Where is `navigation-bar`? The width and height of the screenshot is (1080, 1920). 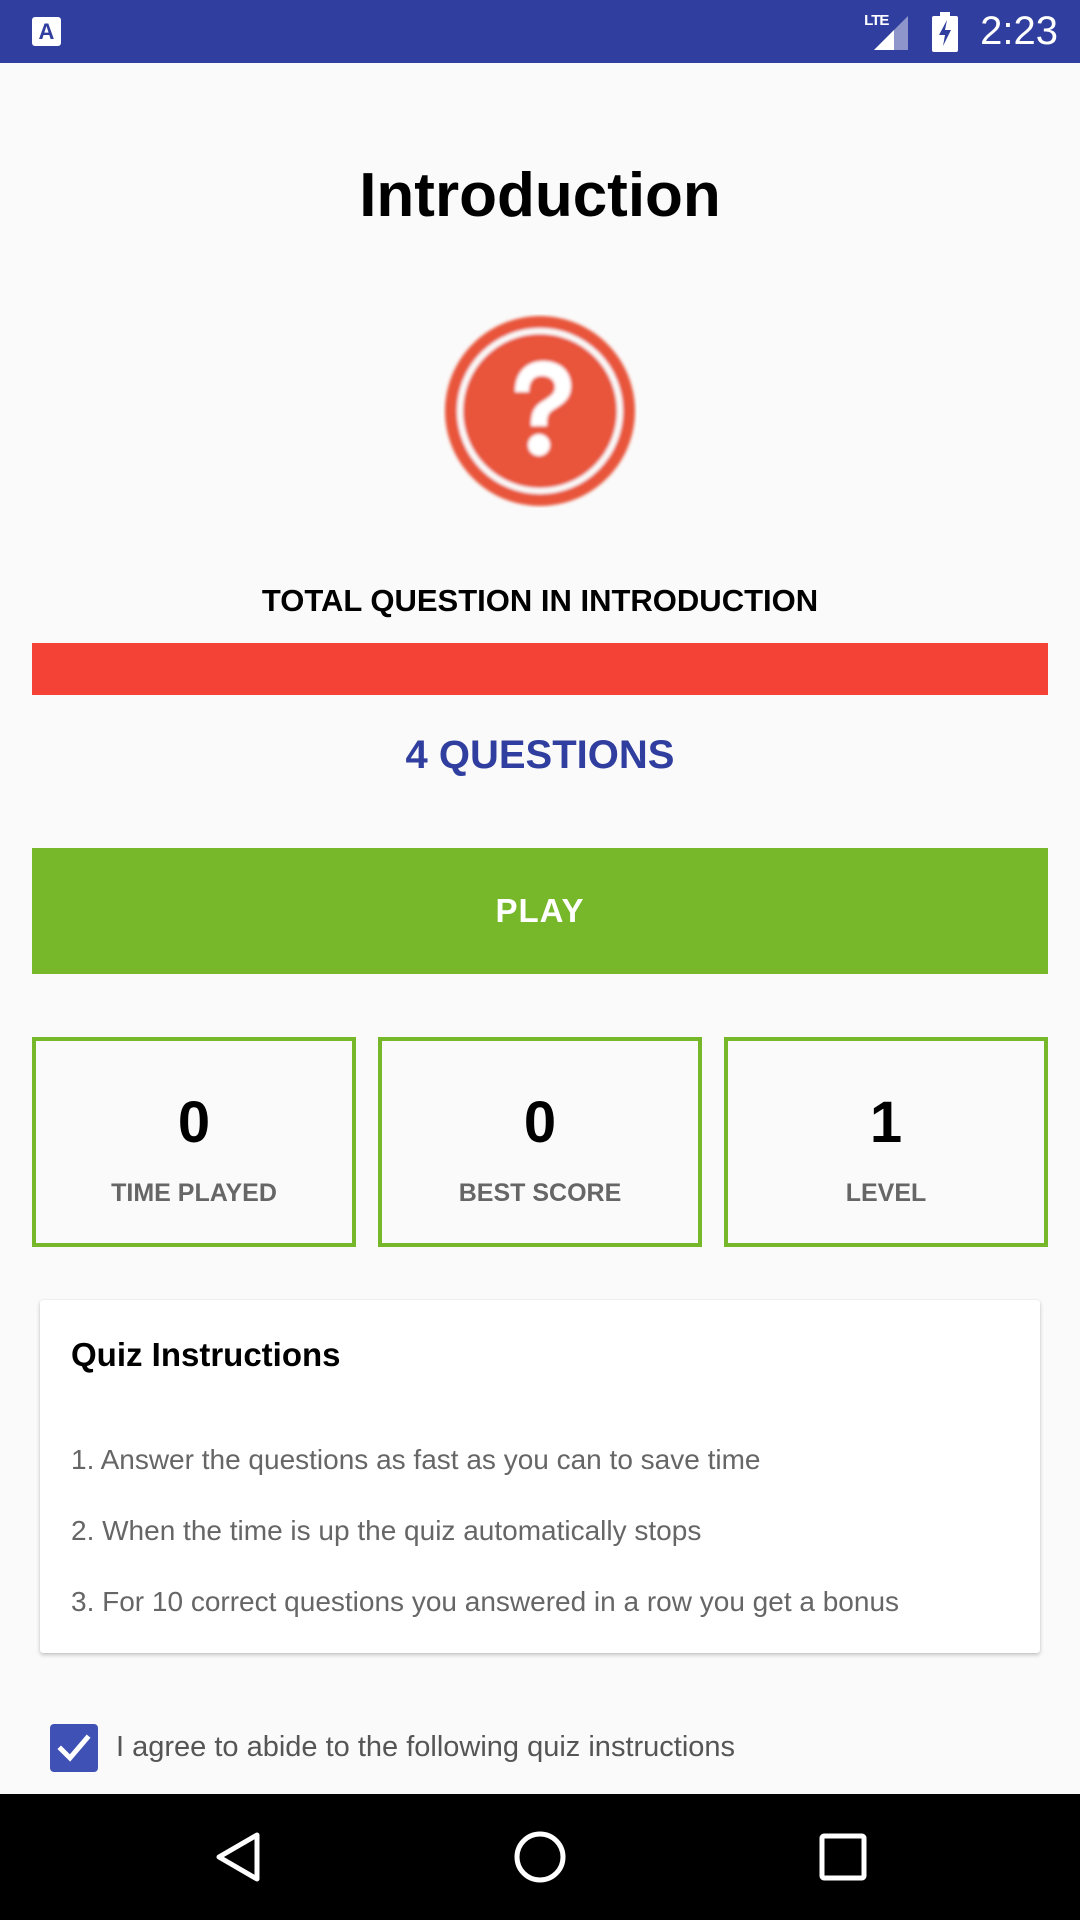 navigation-bar is located at coordinates (540, 1857).